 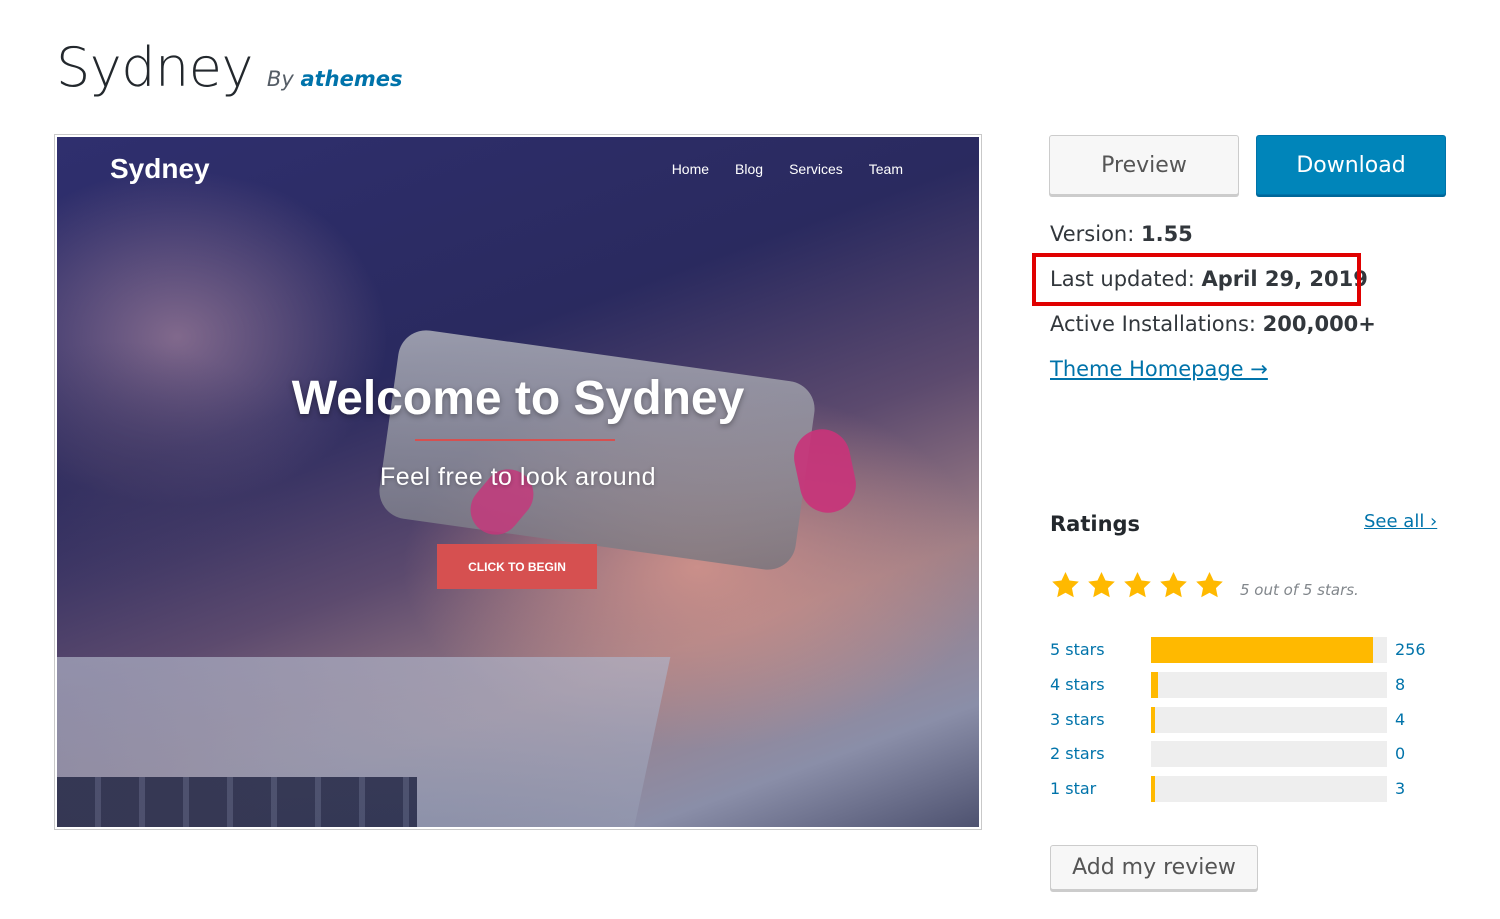 What do you see at coordinates (518, 477) in the screenshot?
I see `screenshot-subheading: Feel free to look around` at bounding box center [518, 477].